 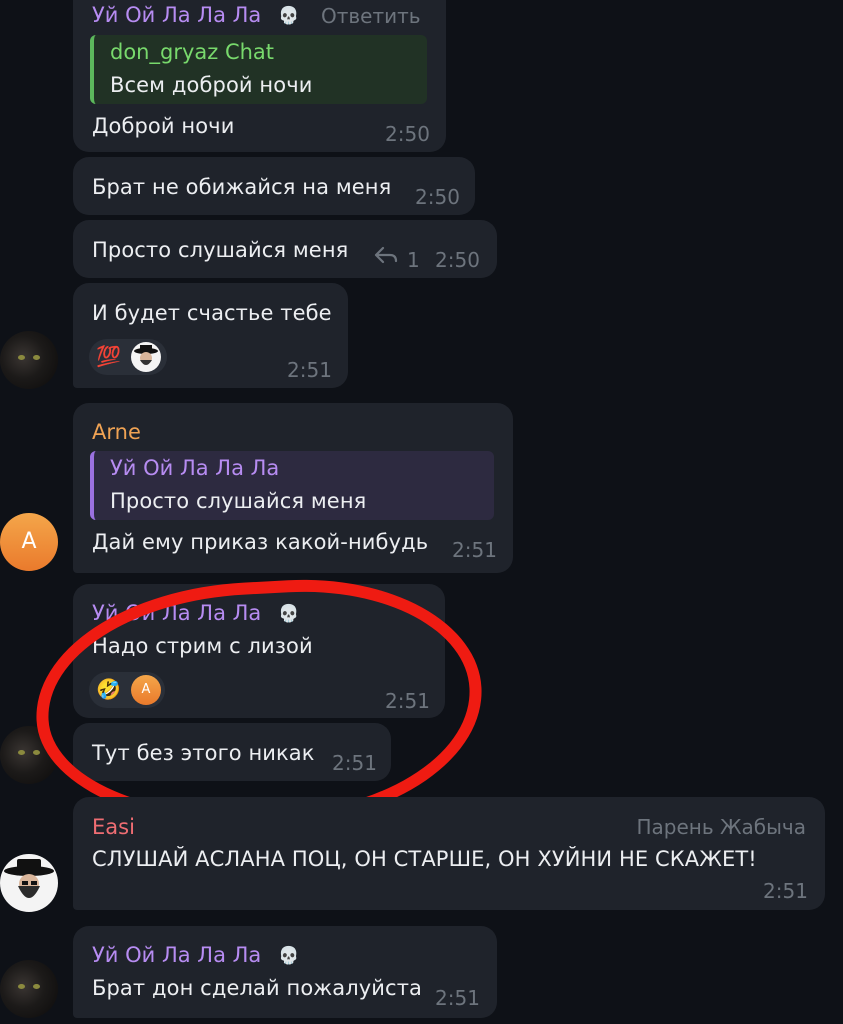 What do you see at coordinates (721, 827) in the screenshot?
I see `sender-title: Парень Жабыча` at bounding box center [721, 827].